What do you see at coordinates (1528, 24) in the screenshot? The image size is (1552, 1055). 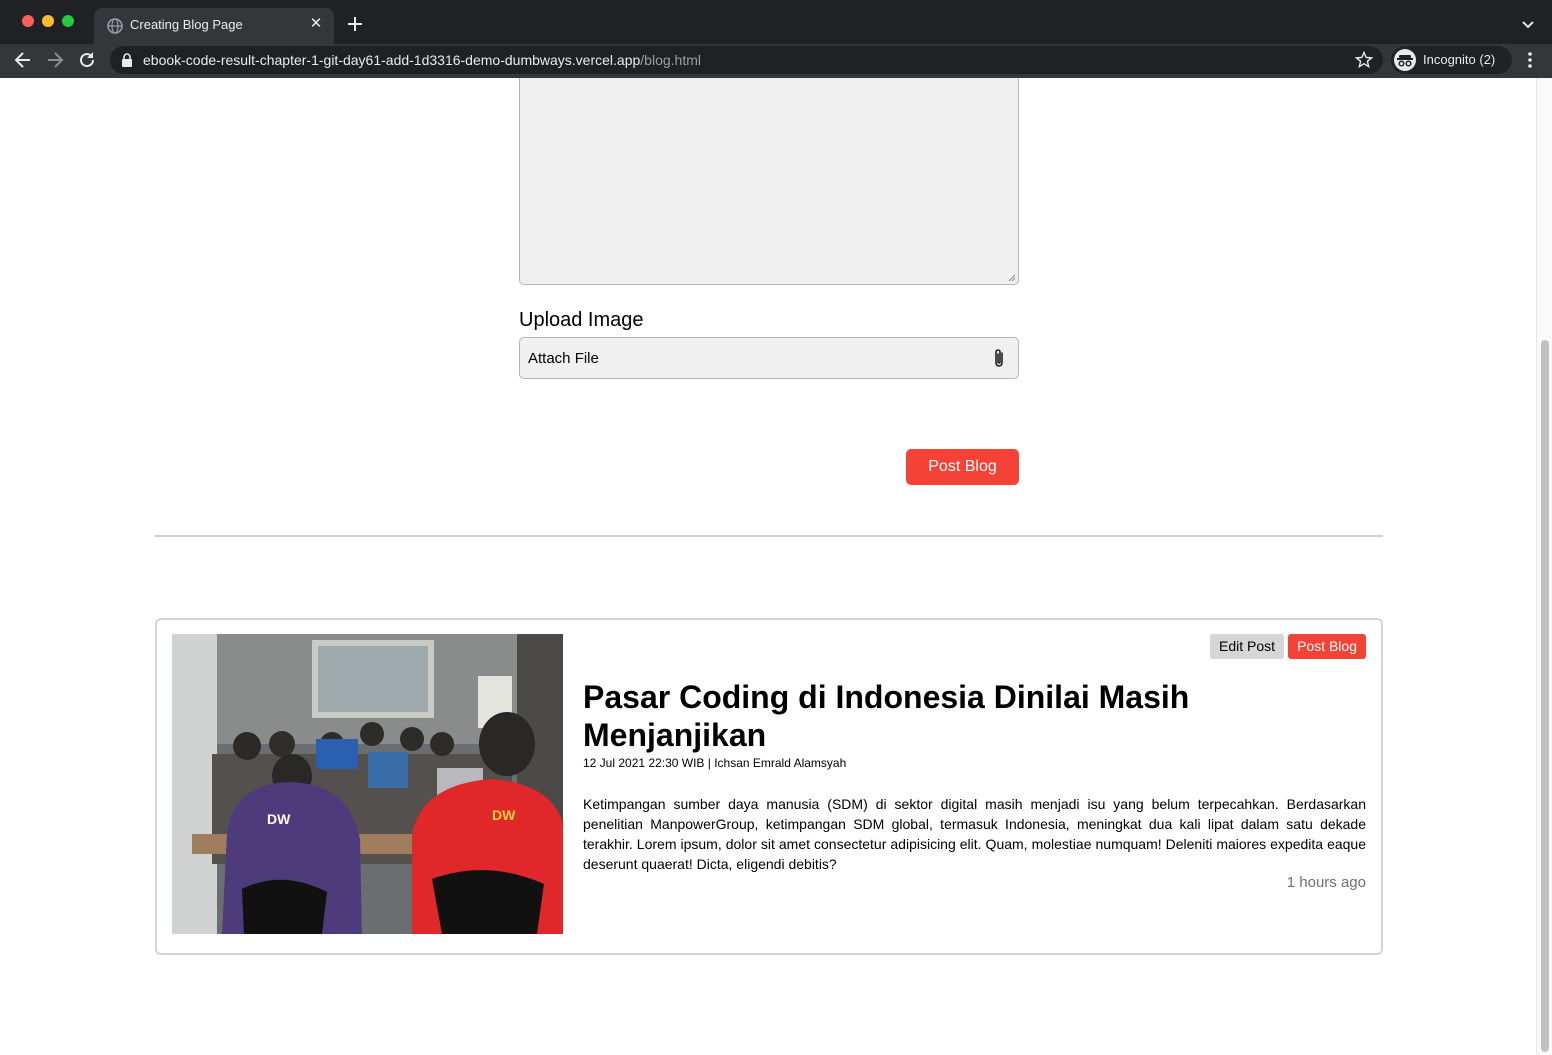 I see `chevron-down-icon` at bounding box center [1528, 24].